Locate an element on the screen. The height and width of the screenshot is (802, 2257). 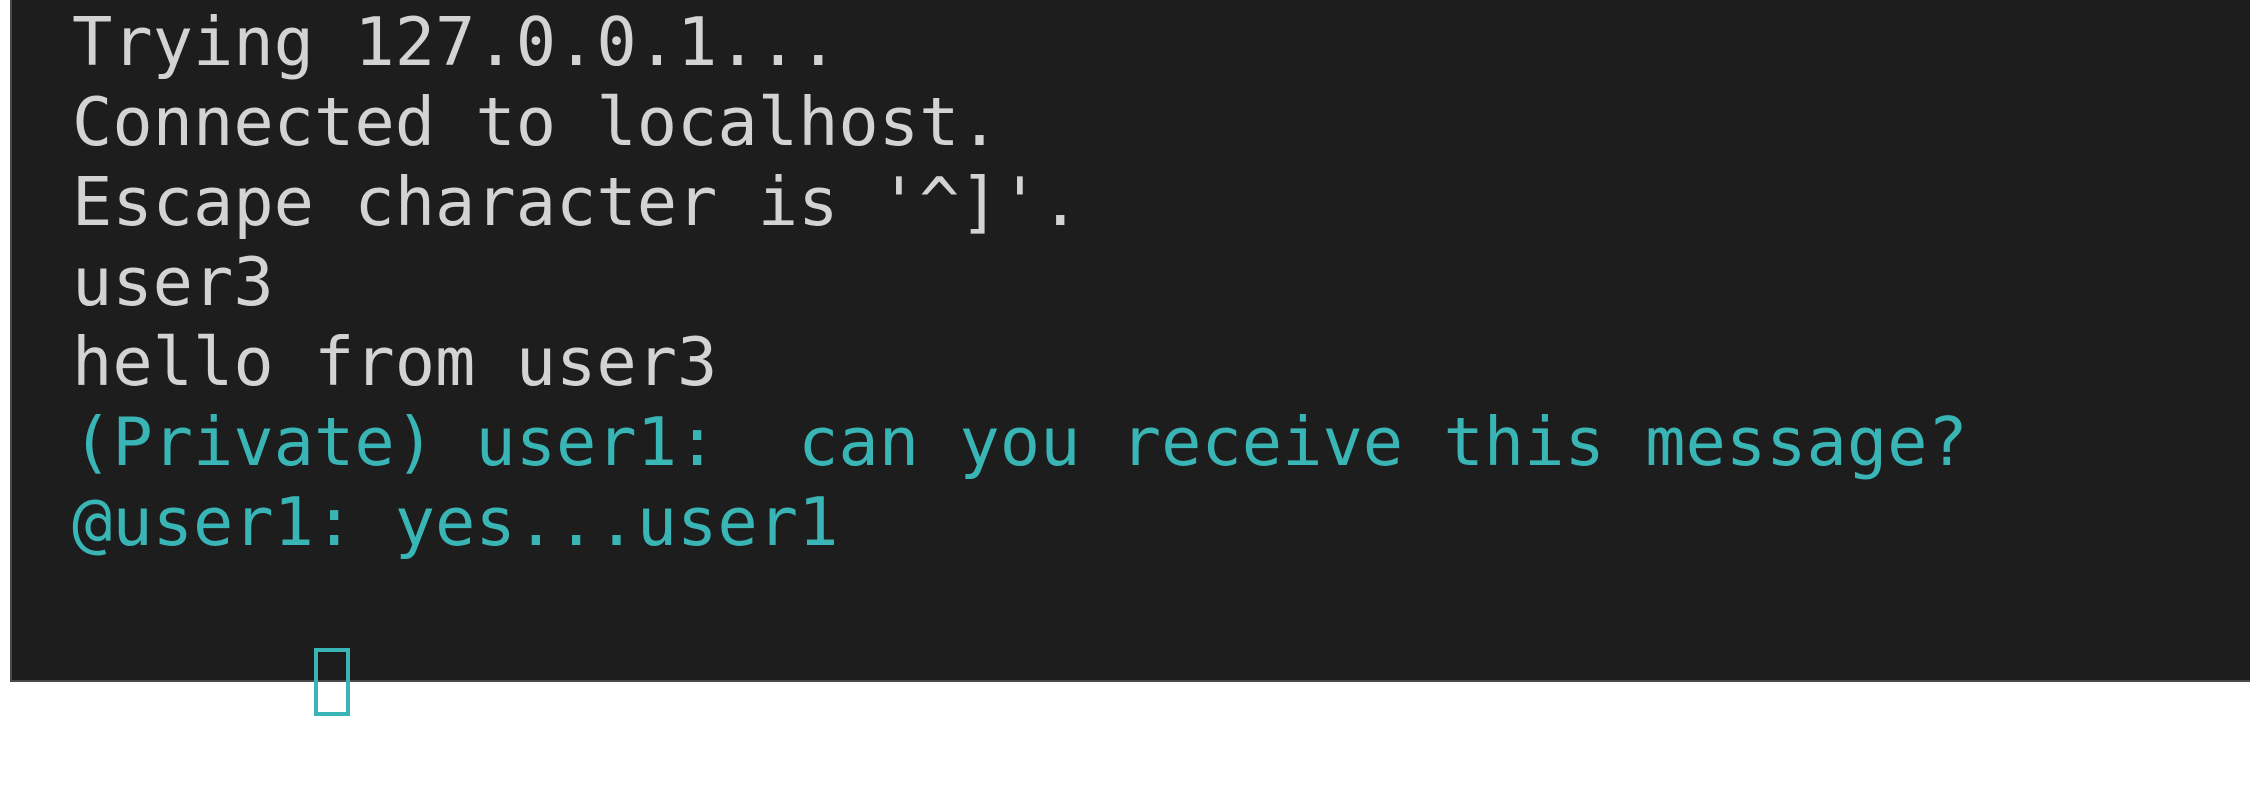
terminal-line-escape-character: Escape character is '^]'. is located at coordinates (576, 202).